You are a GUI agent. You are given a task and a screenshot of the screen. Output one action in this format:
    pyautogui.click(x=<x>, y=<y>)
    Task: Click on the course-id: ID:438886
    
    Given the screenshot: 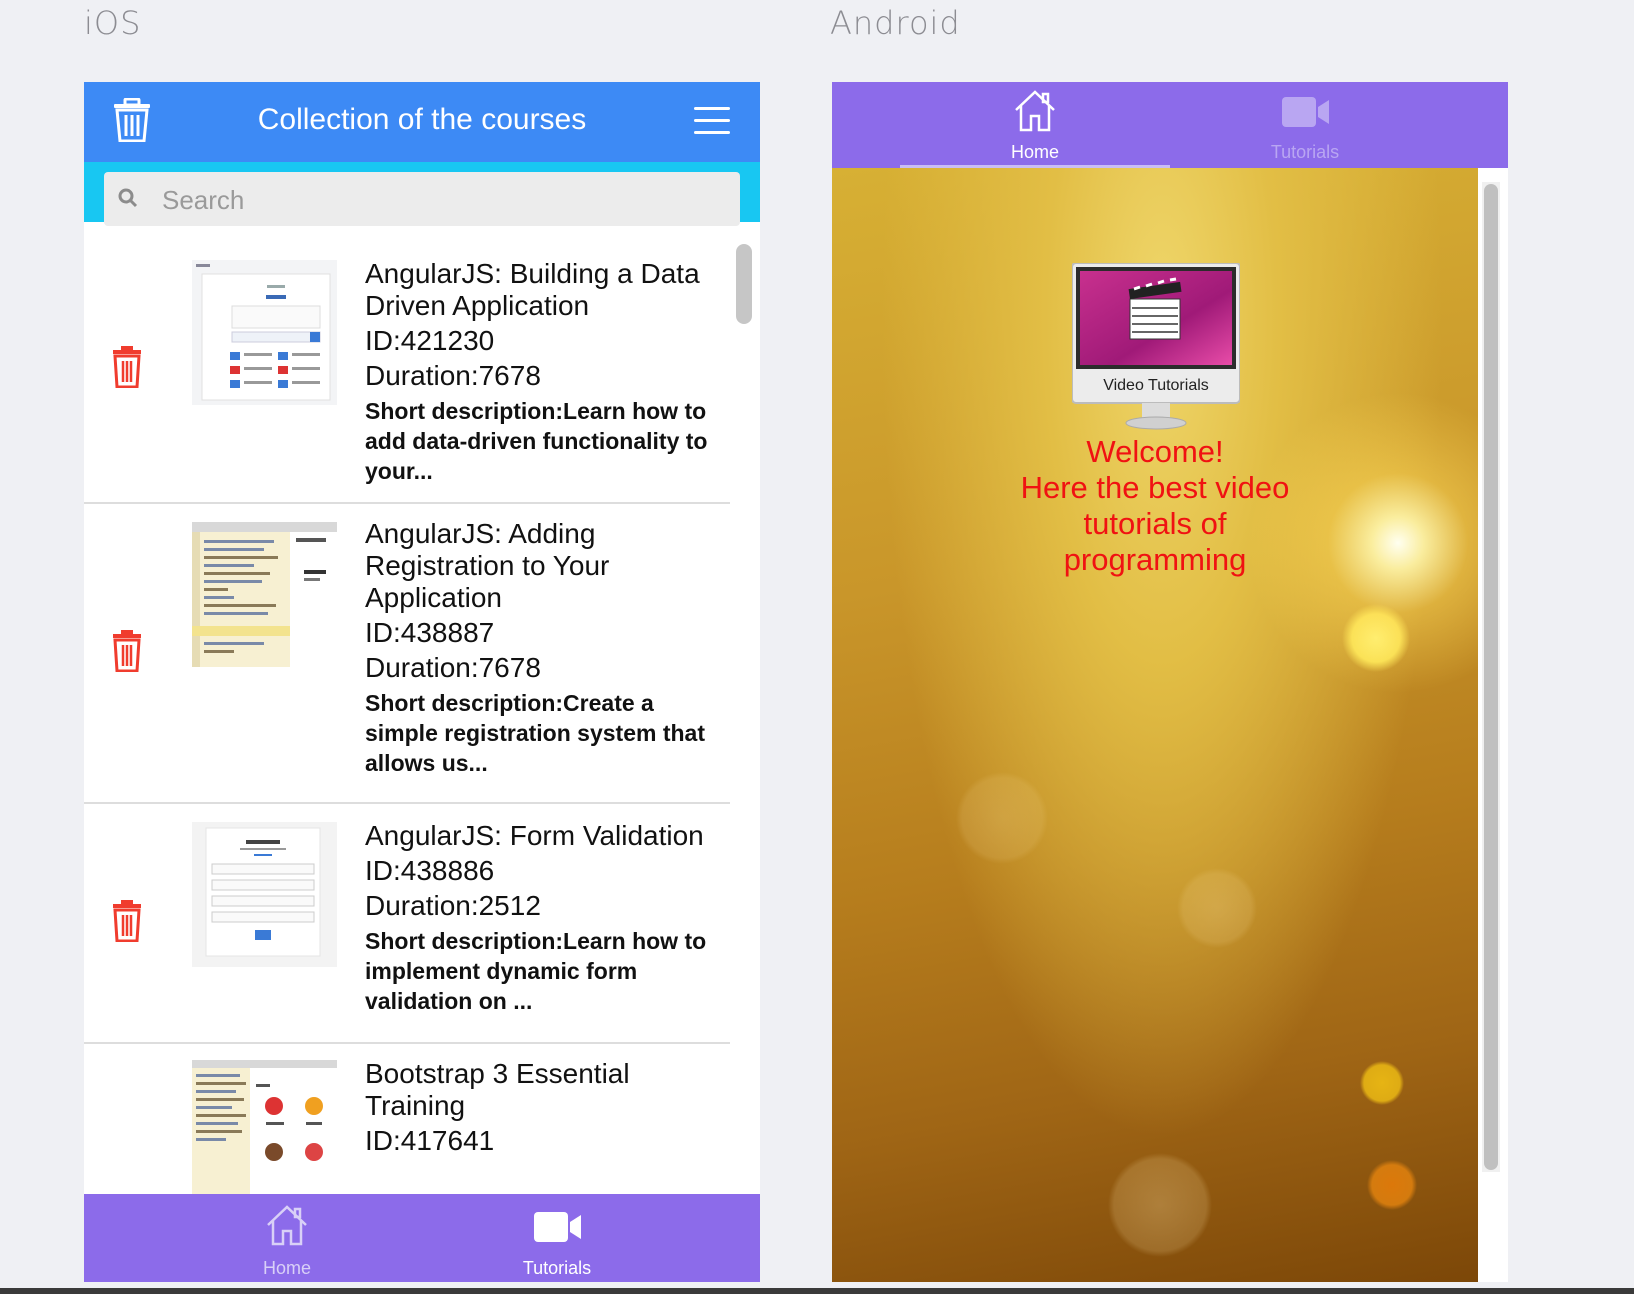 What is the action you would take?
    pyautogui.click(x=430, y=870)
    